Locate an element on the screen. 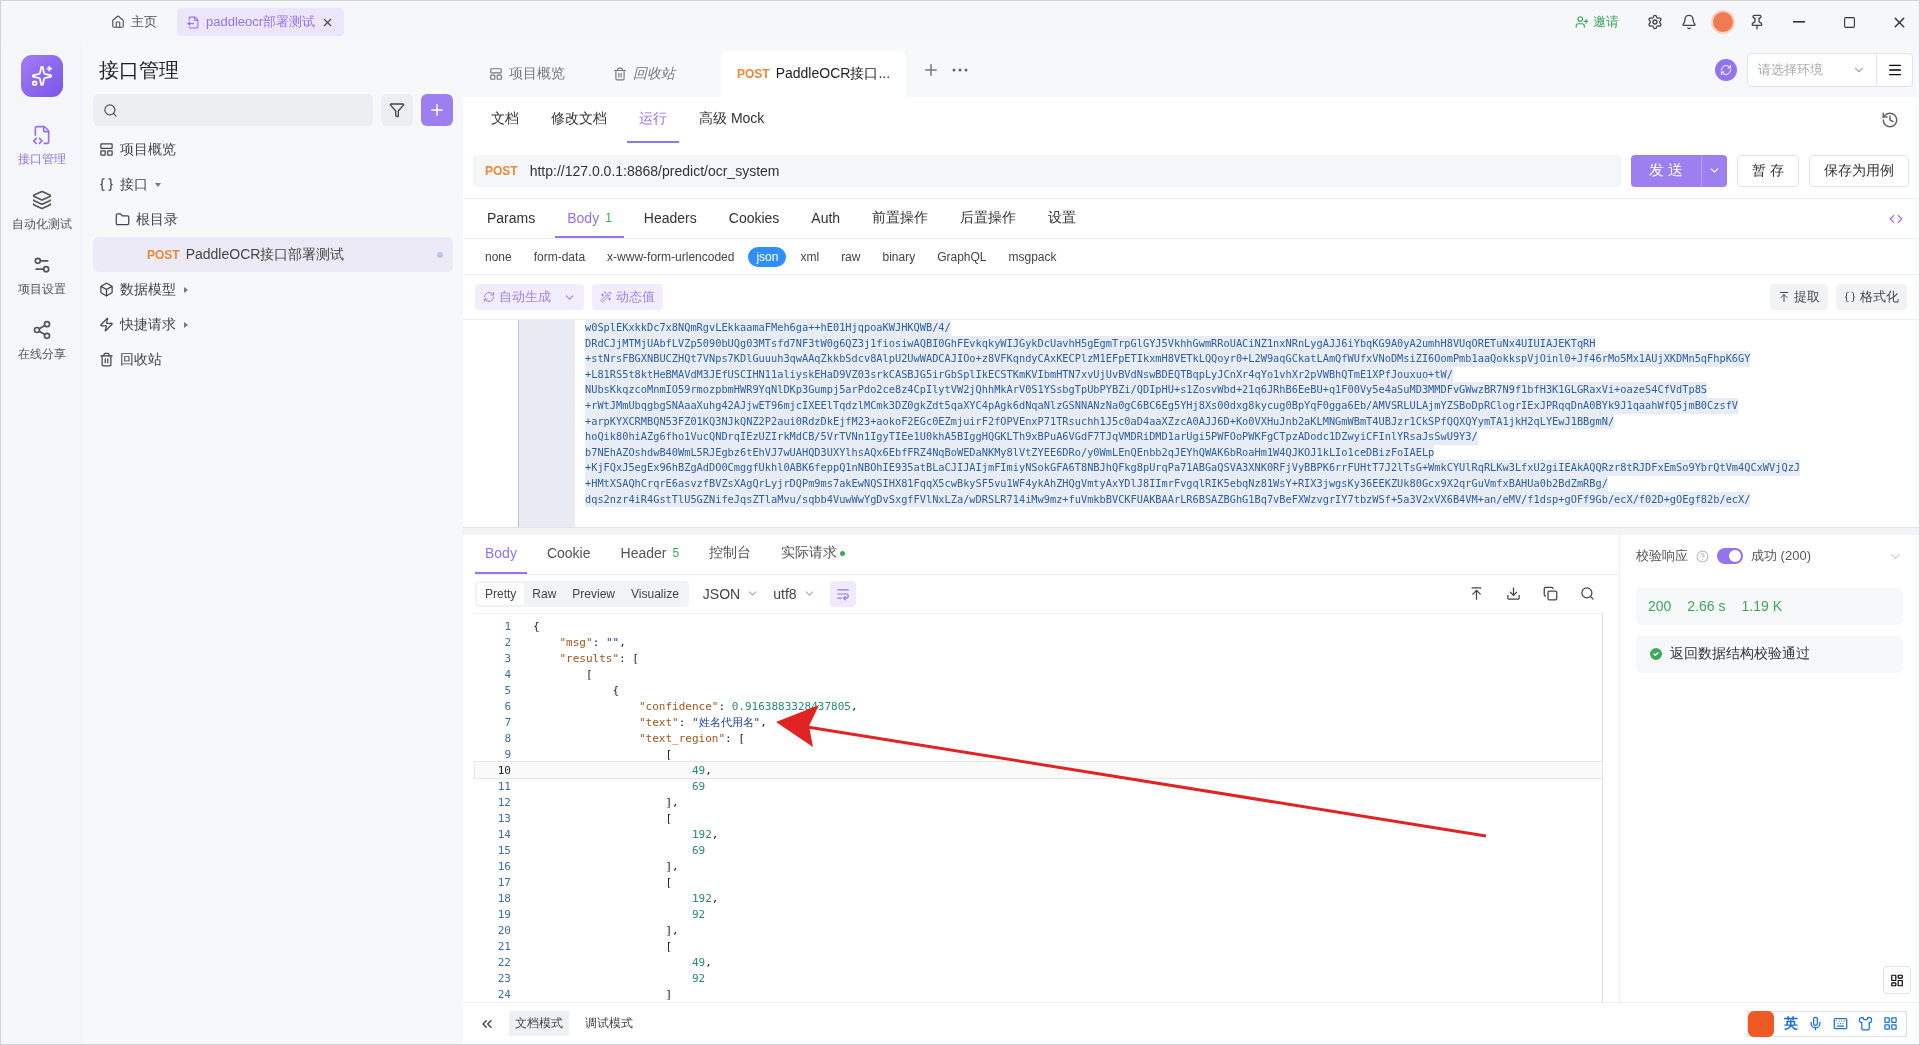  body-type-option: binary is located at coordinates (899, 256).